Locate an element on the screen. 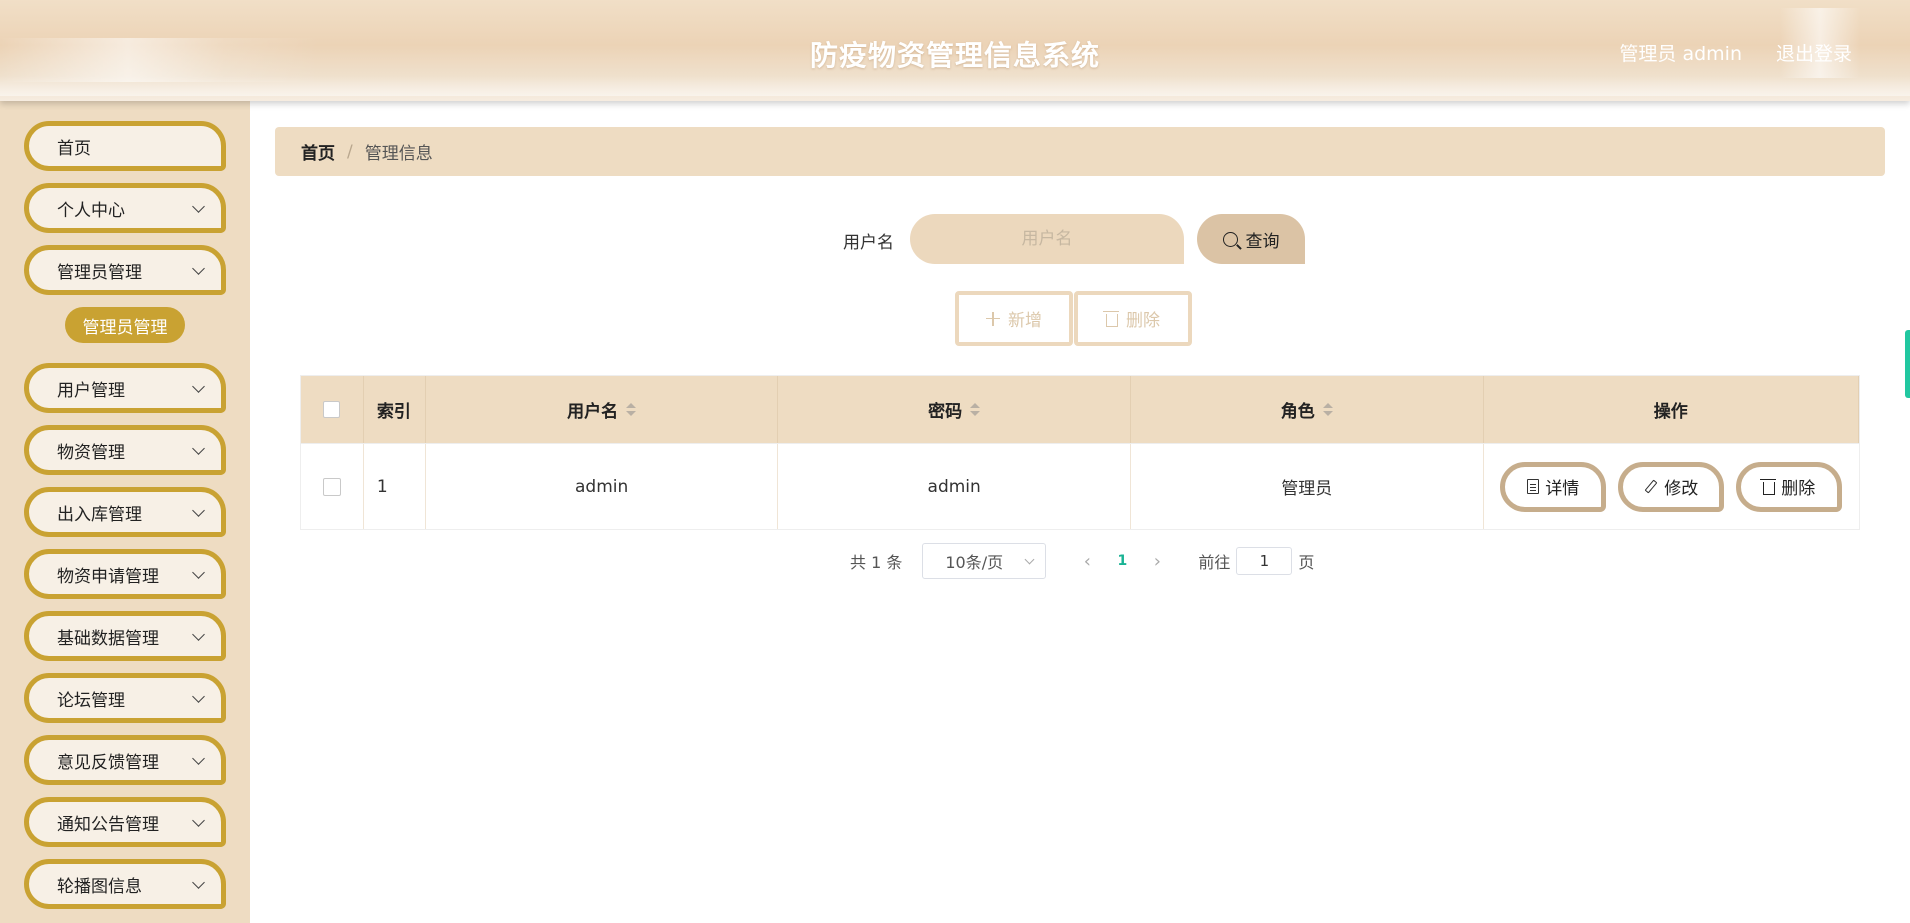  row-checkbox is located at coordinates (331, 486).